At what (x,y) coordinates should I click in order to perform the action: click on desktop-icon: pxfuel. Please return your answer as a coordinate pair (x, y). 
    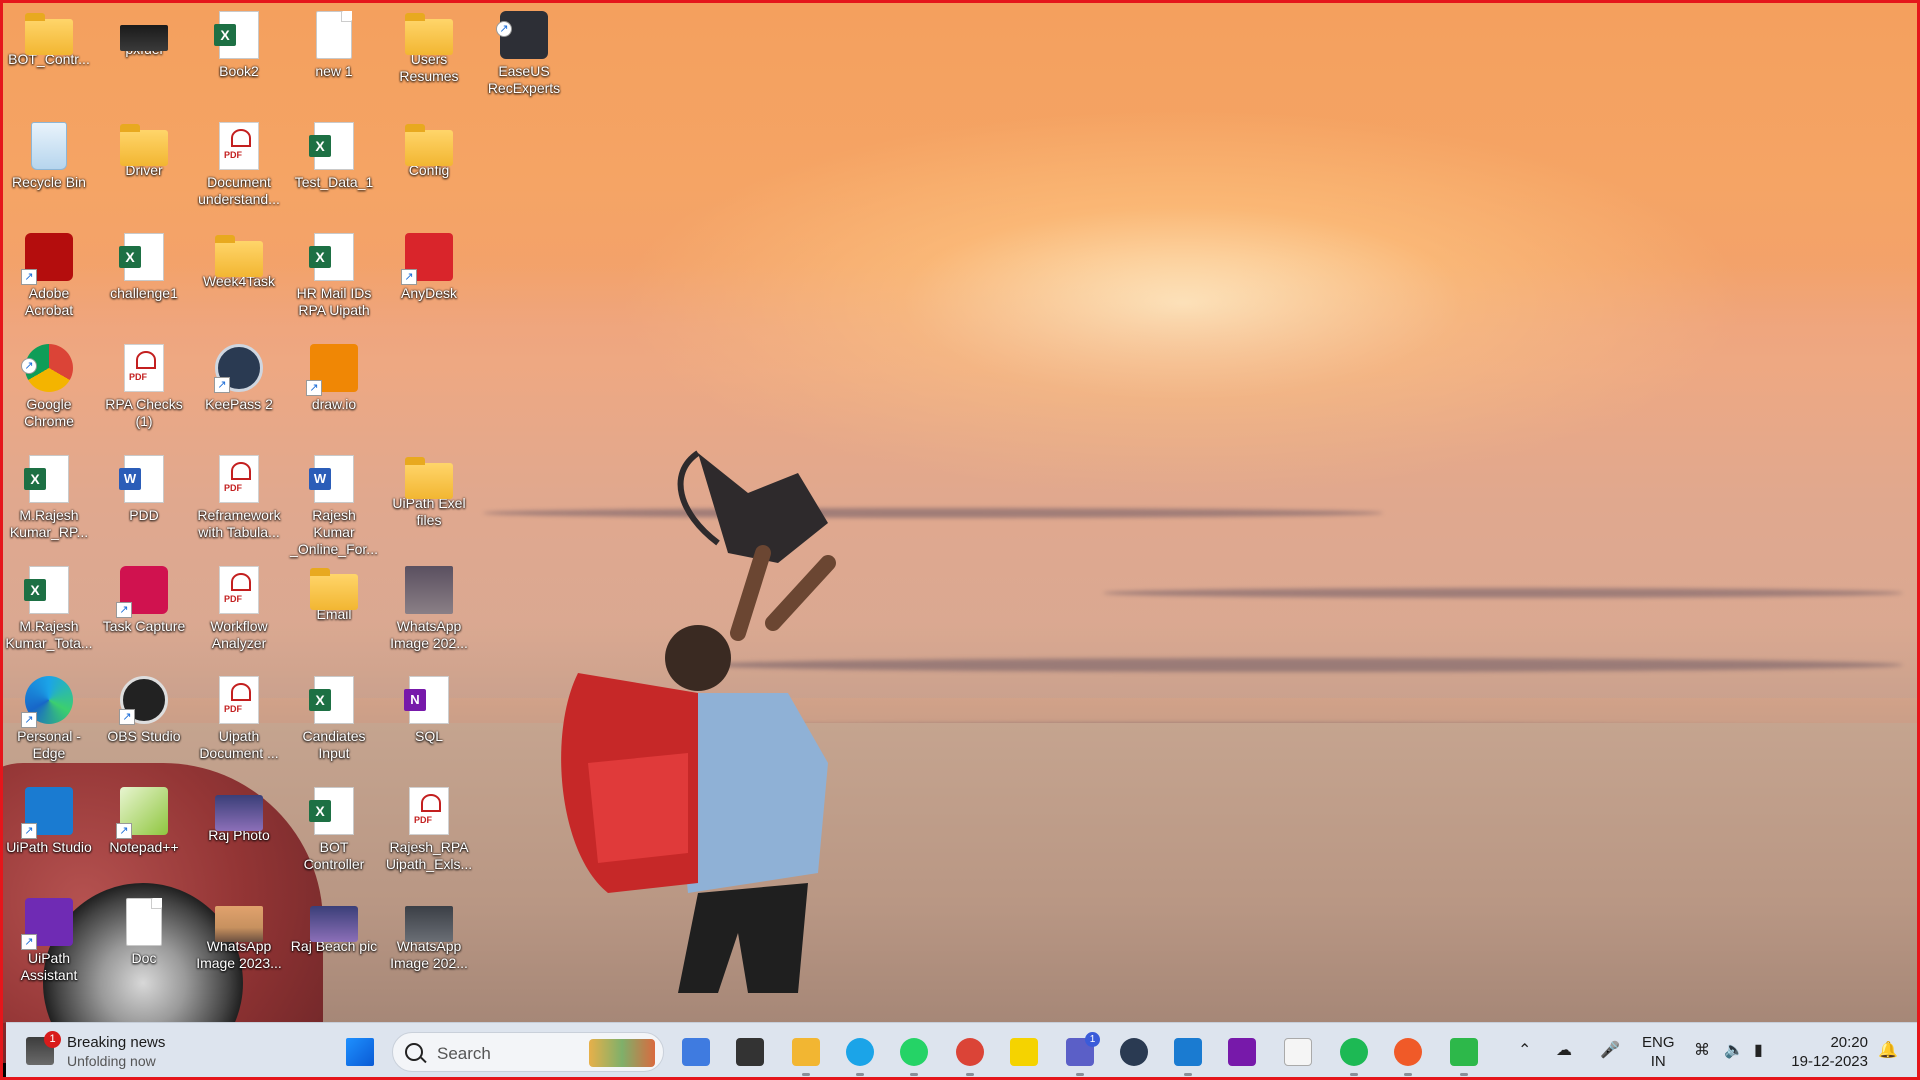
    Looking at the image, I should click on (144, 59).